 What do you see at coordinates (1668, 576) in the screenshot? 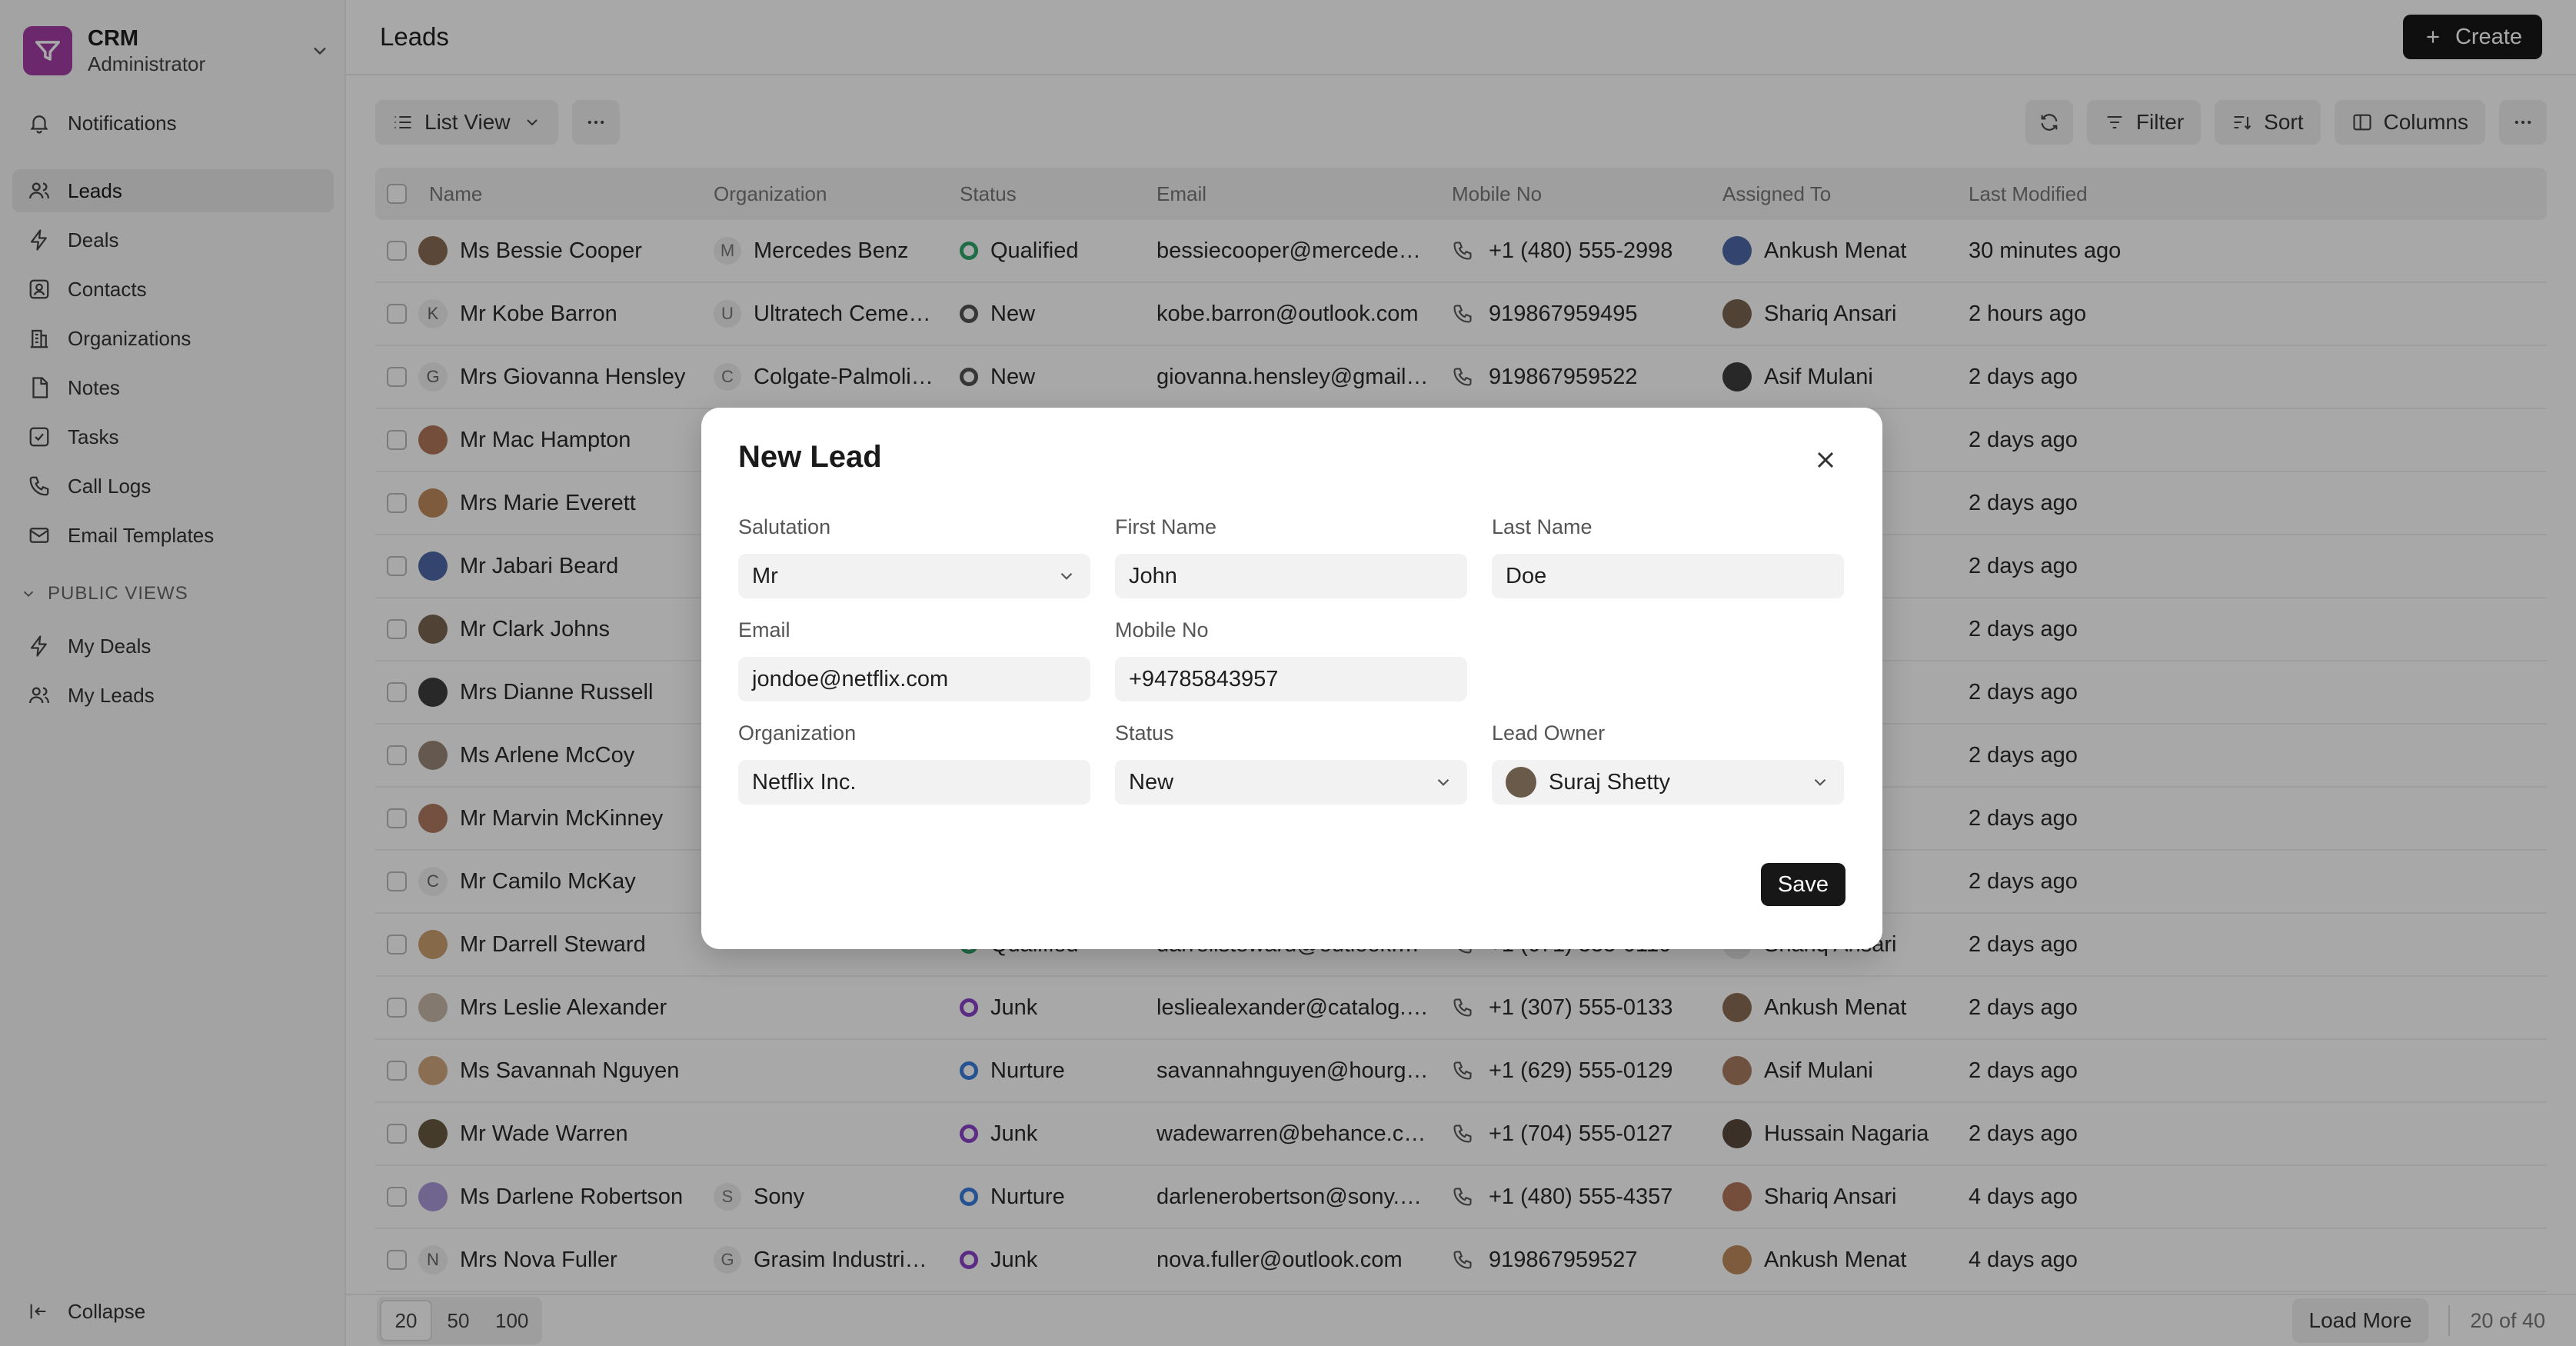
I see `last-name-input: Doe` at bounding box center [1668, 576].